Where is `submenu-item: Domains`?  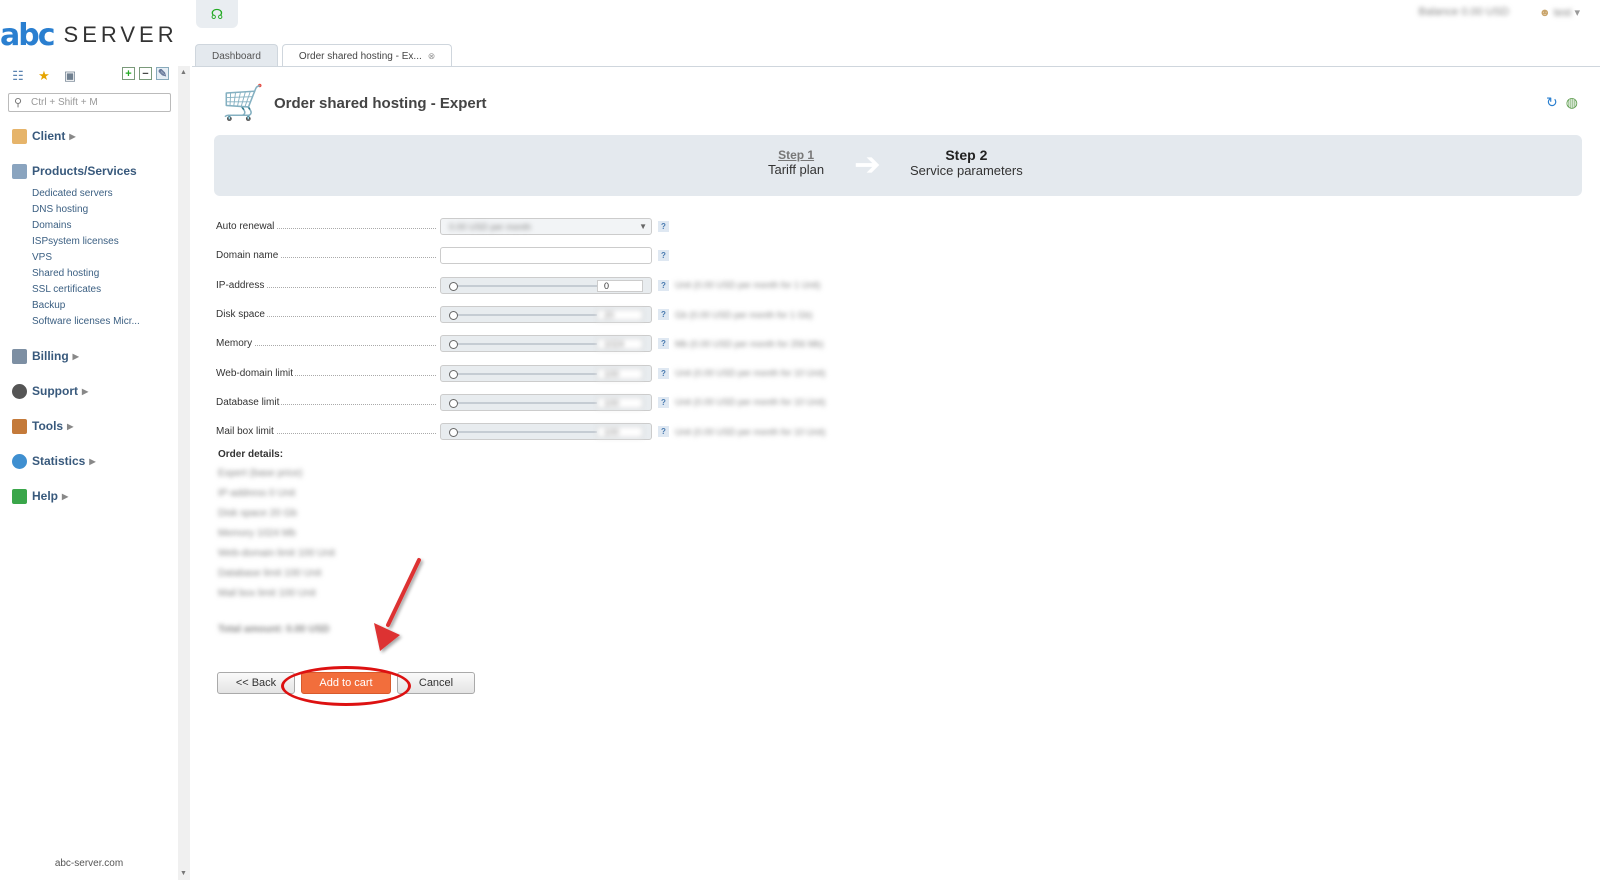 submenu-item: Domains is located at coordinates (102, 226).